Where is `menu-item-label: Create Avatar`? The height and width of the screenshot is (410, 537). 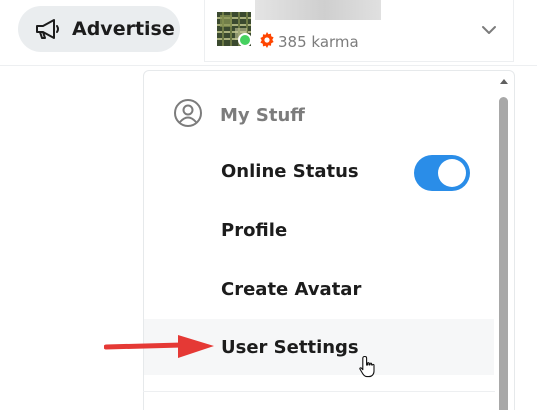
menu-item-label: Create Avatar is located at coordinates (291, 289).